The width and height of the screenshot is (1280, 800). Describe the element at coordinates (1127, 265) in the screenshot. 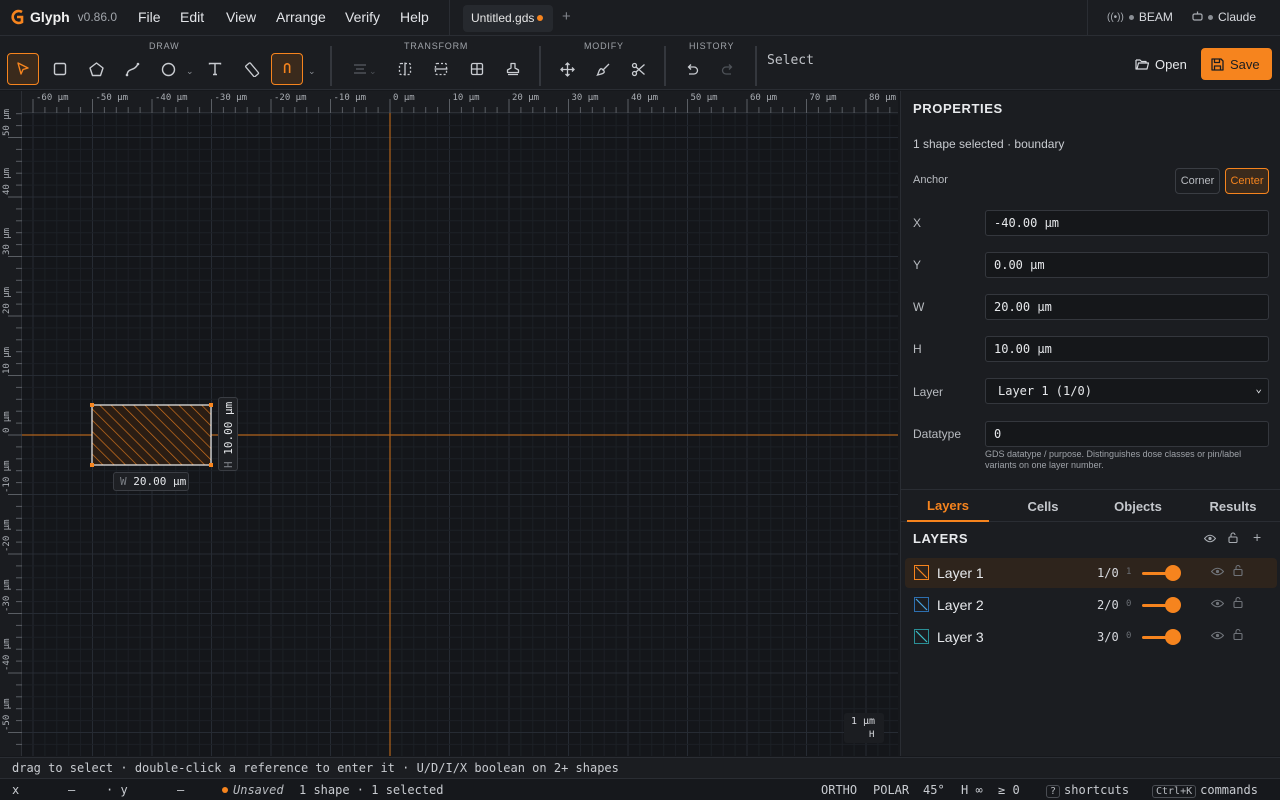

I see `y-field: 0.00 µm` at that location.